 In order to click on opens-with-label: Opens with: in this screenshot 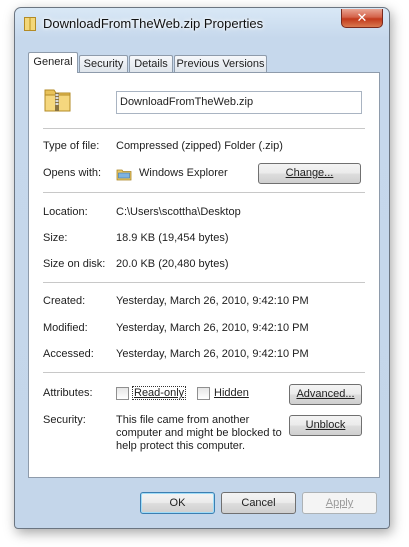, I will do `click(72, 173)`.